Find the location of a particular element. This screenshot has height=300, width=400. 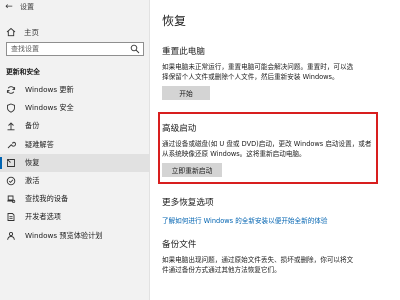

backup-description-line1: 如果电脑出现问题，通过原始文件丢失、损坏或删除，你可以将文 is located at coordinates (258, 260).